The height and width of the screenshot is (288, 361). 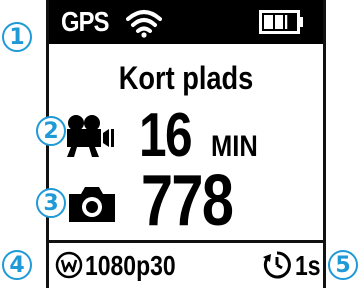 I want to click on status-bar: GPS, so click(x=186, y=22).